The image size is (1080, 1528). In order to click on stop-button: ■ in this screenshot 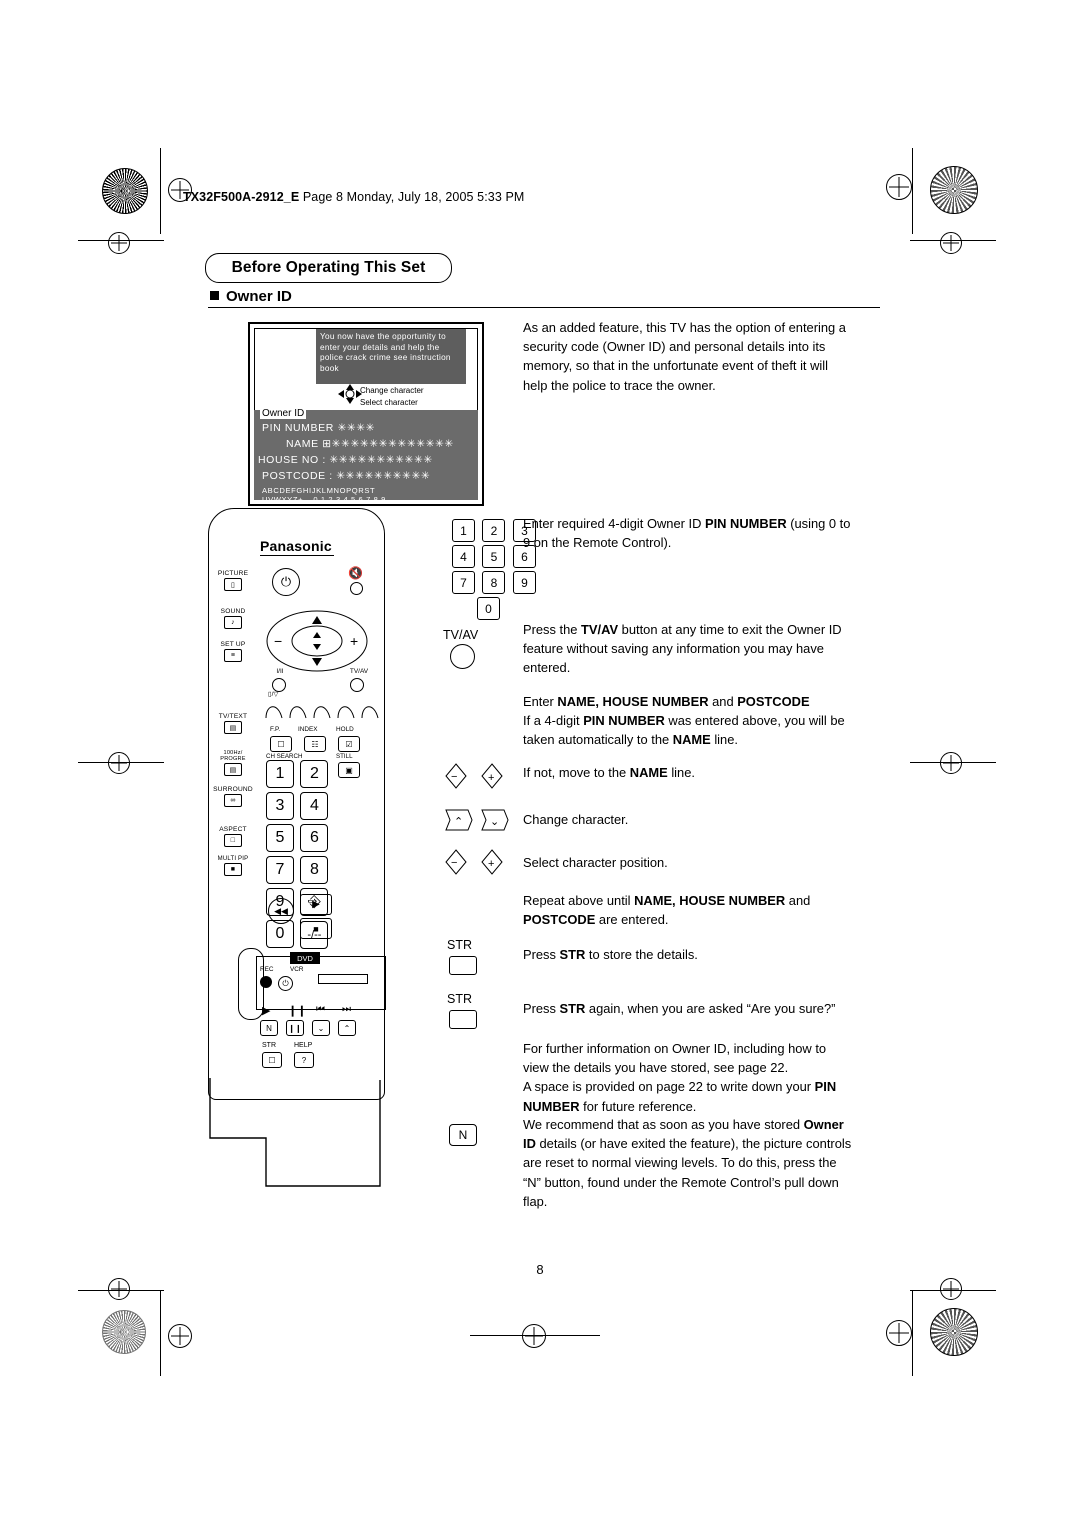, I will do `click(316, 928)`.